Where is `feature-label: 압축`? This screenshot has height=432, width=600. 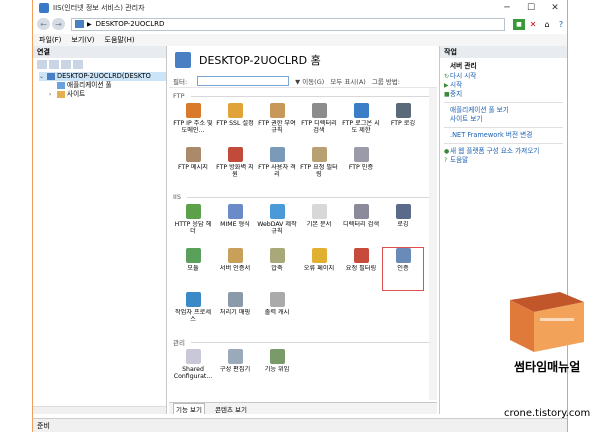 feature-label: 압축 is located at coordinates (277, 268).